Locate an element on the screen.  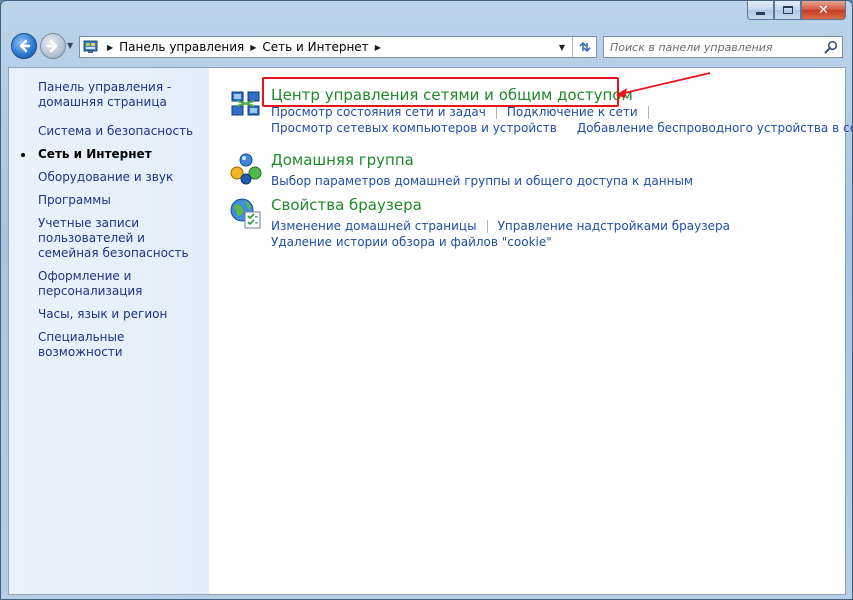
sidebar-item-programs: Программы is located at coordinates (109, 200).